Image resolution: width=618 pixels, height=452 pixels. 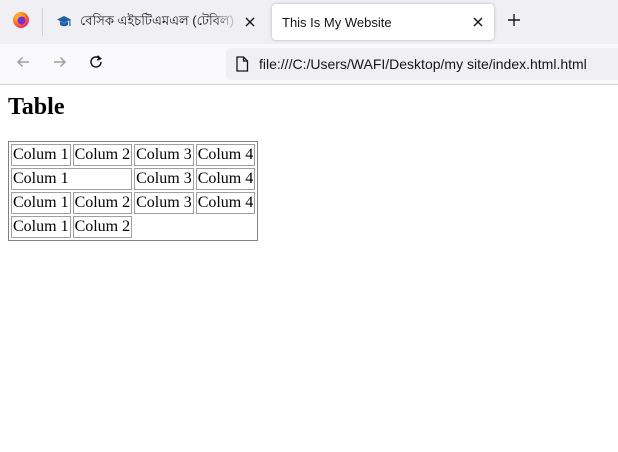 I want to click on reload-button, so click(x=96, y=64).